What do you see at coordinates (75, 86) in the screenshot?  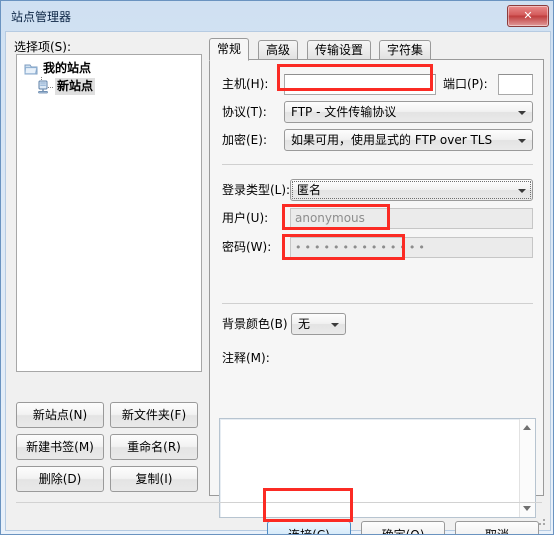 I see `tree-item-label: 新站点` at bounding box center [75, 86].